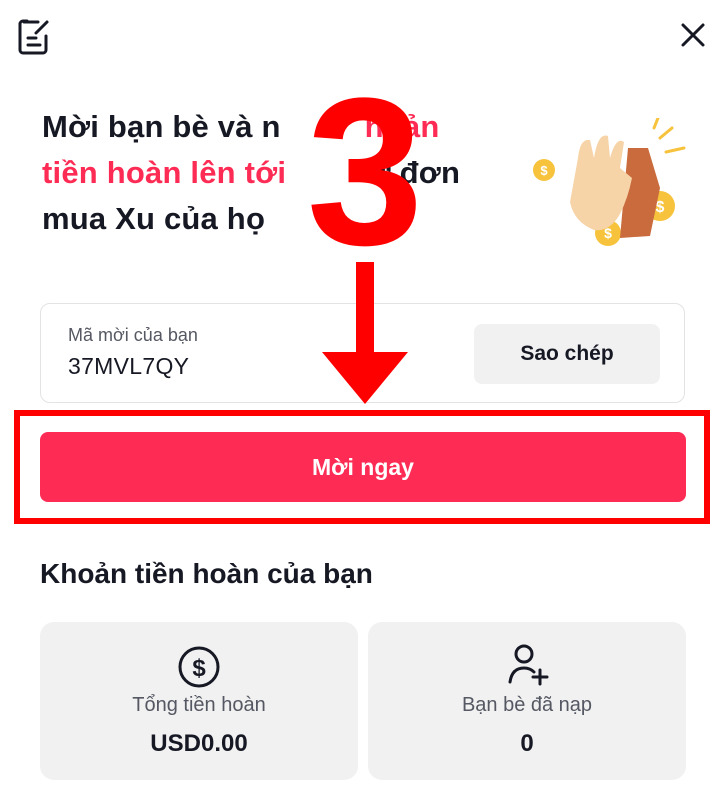  I want to click on close-icon, so click(693, 35).